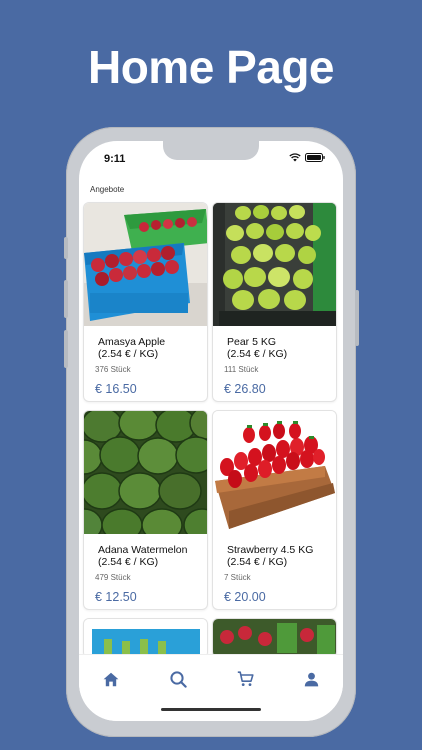 This screenshot has height=750, width=422. I want to click on cart-icon, so click(245, 678).